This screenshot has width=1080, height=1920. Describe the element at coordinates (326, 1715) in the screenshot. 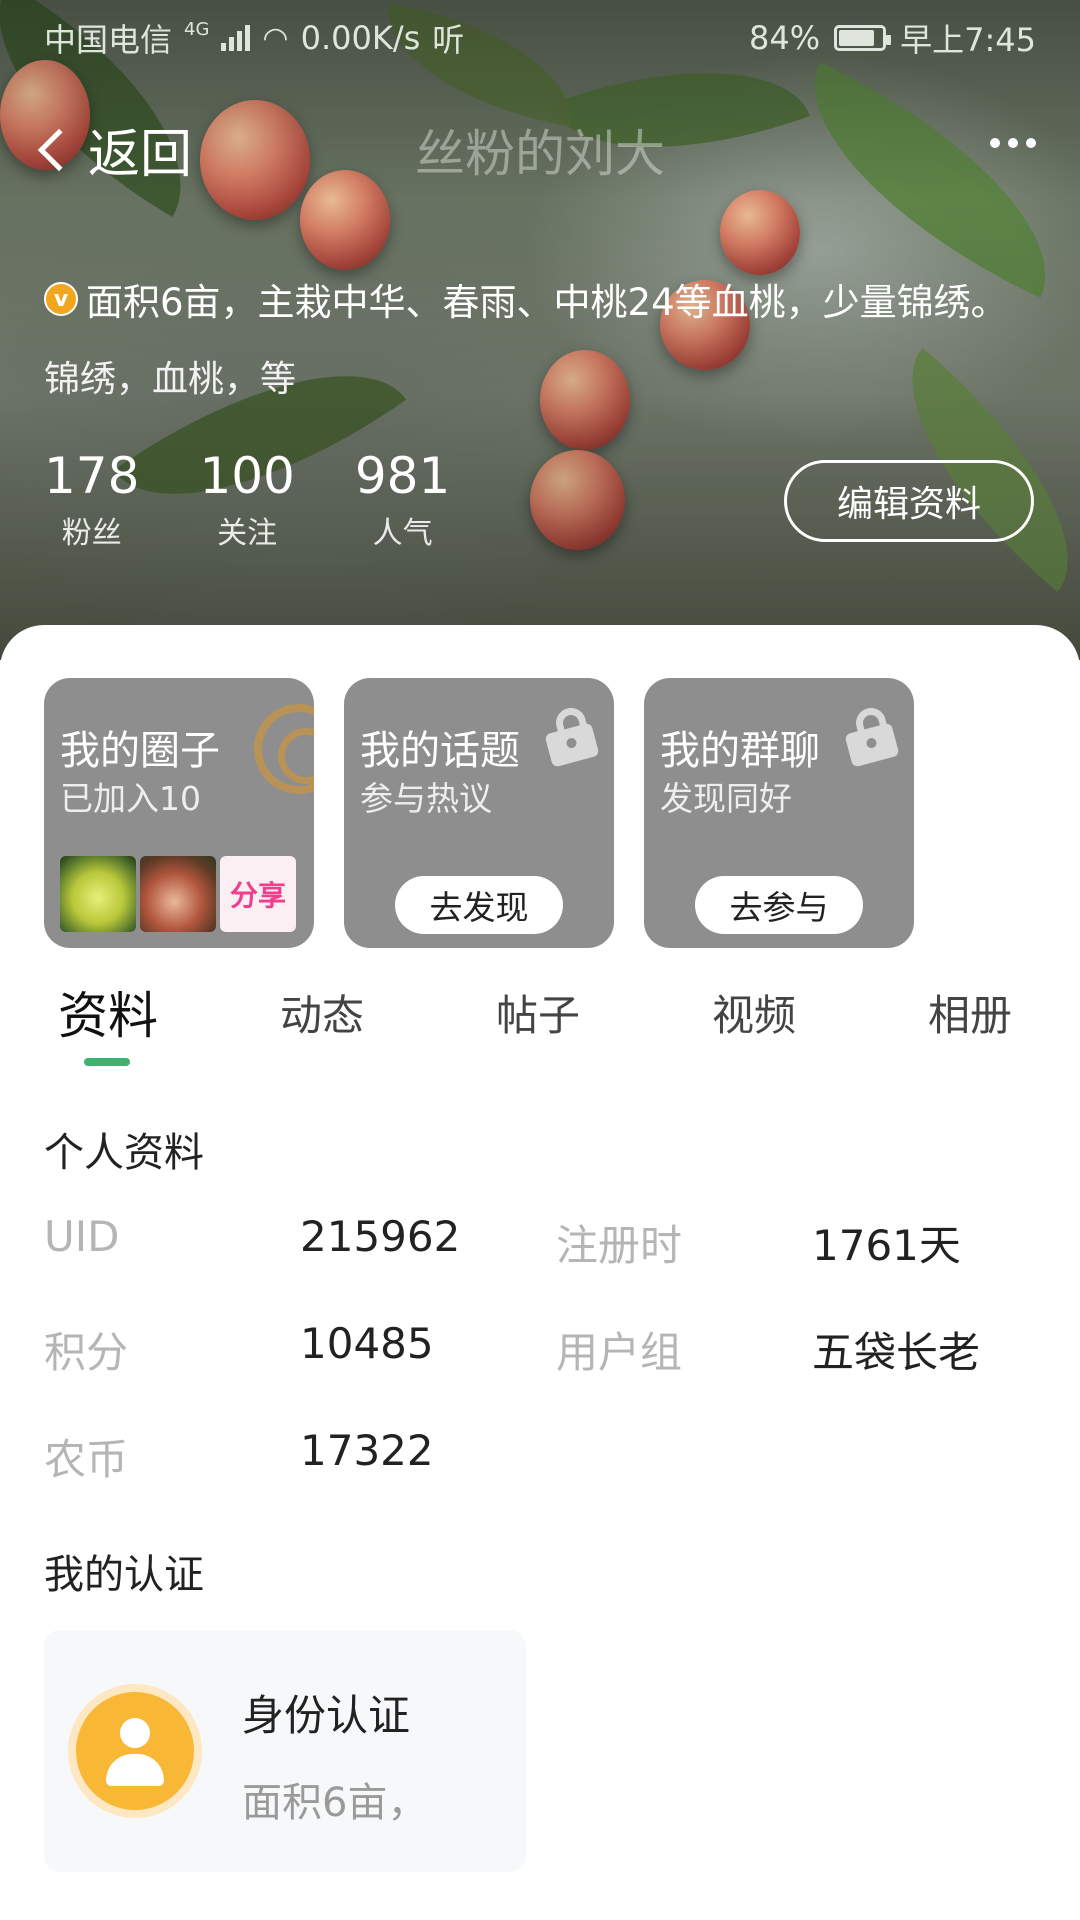

I see `certification-card-title: 身份认证` at that location.